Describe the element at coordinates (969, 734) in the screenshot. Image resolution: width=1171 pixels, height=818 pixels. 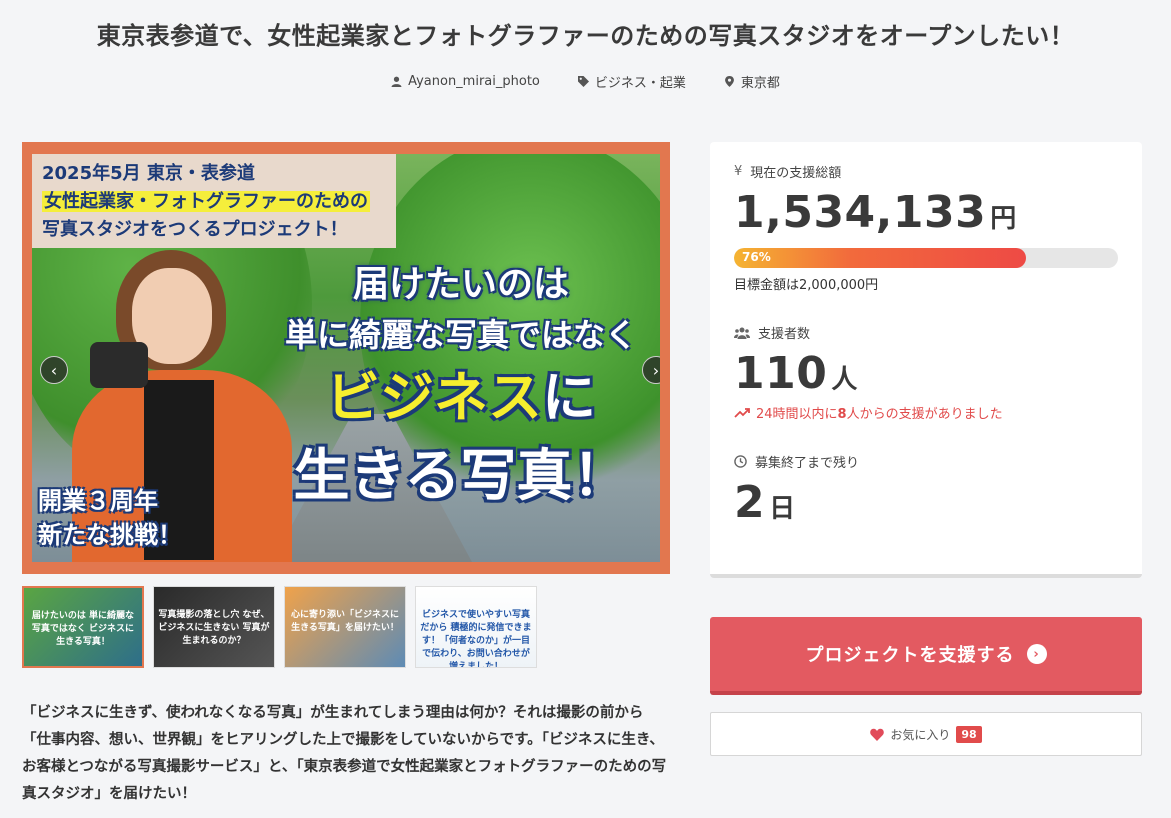
I see `favorite-count: 98` at that location.